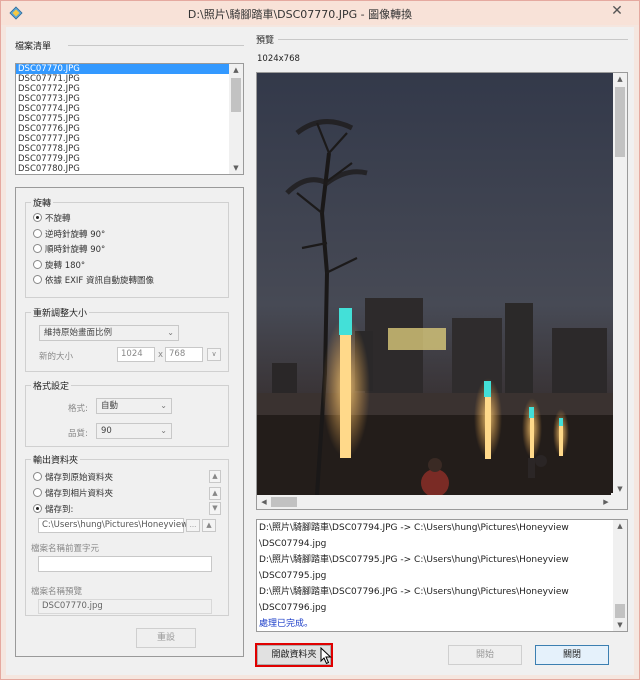 The width and height of the screenshot is (640, 680). I want to click on format-label: 格式:, so click(78, 409).